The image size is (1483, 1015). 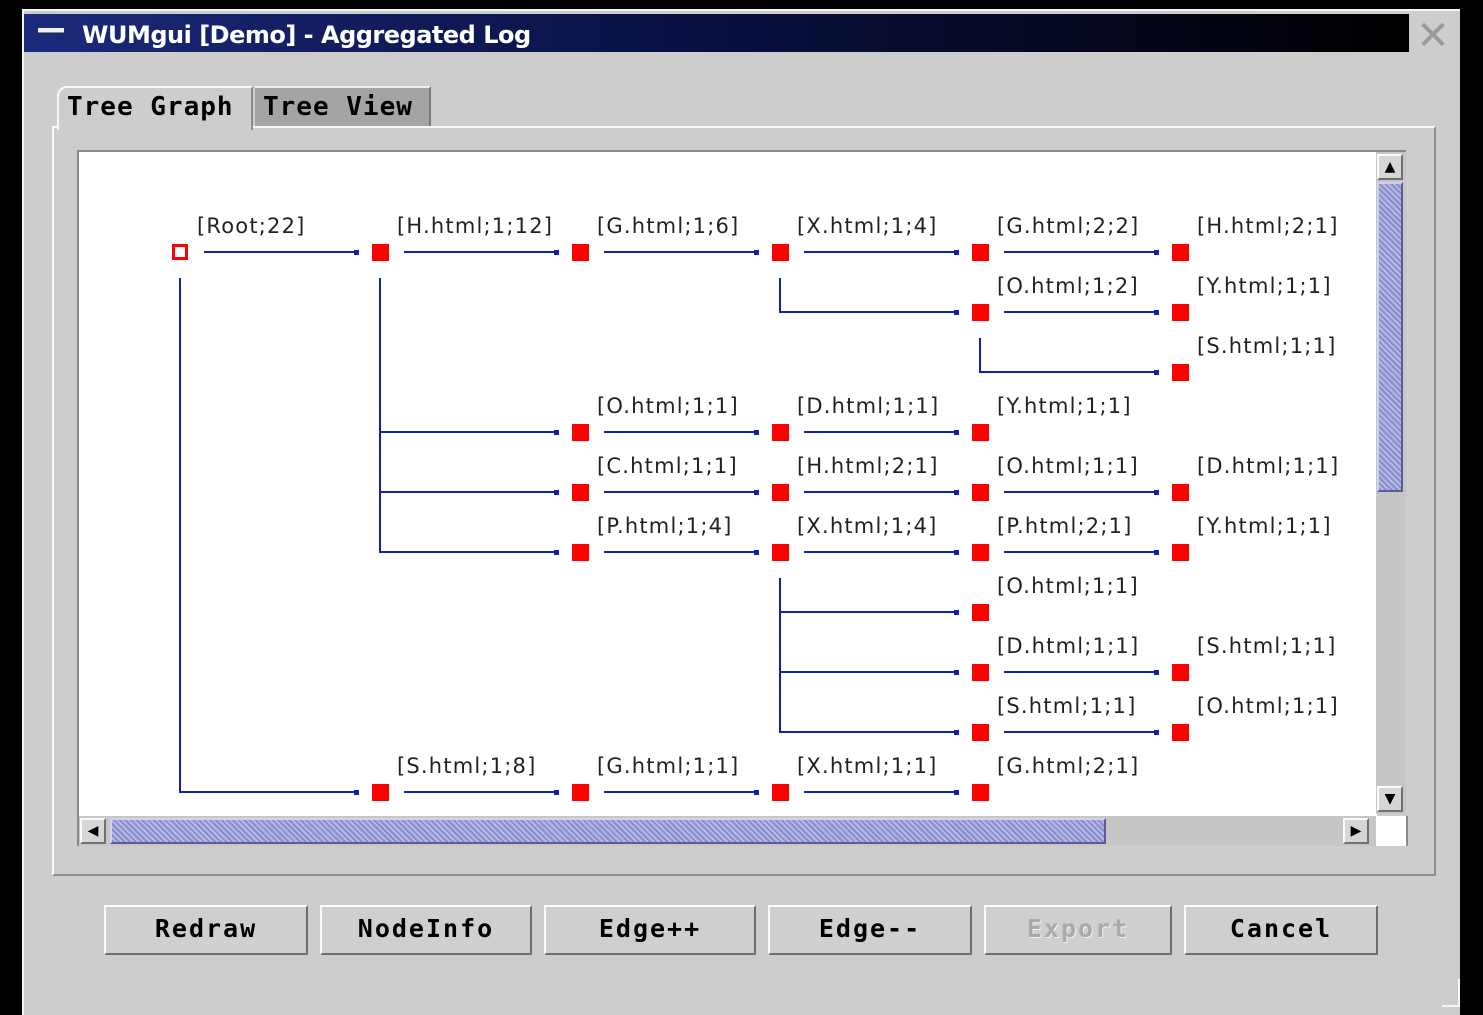 What do you see at coordinates (93, 831) in the screenshot?
I see `scroll-left-arrow-icon: ◀` at bounding box center [93, 831].